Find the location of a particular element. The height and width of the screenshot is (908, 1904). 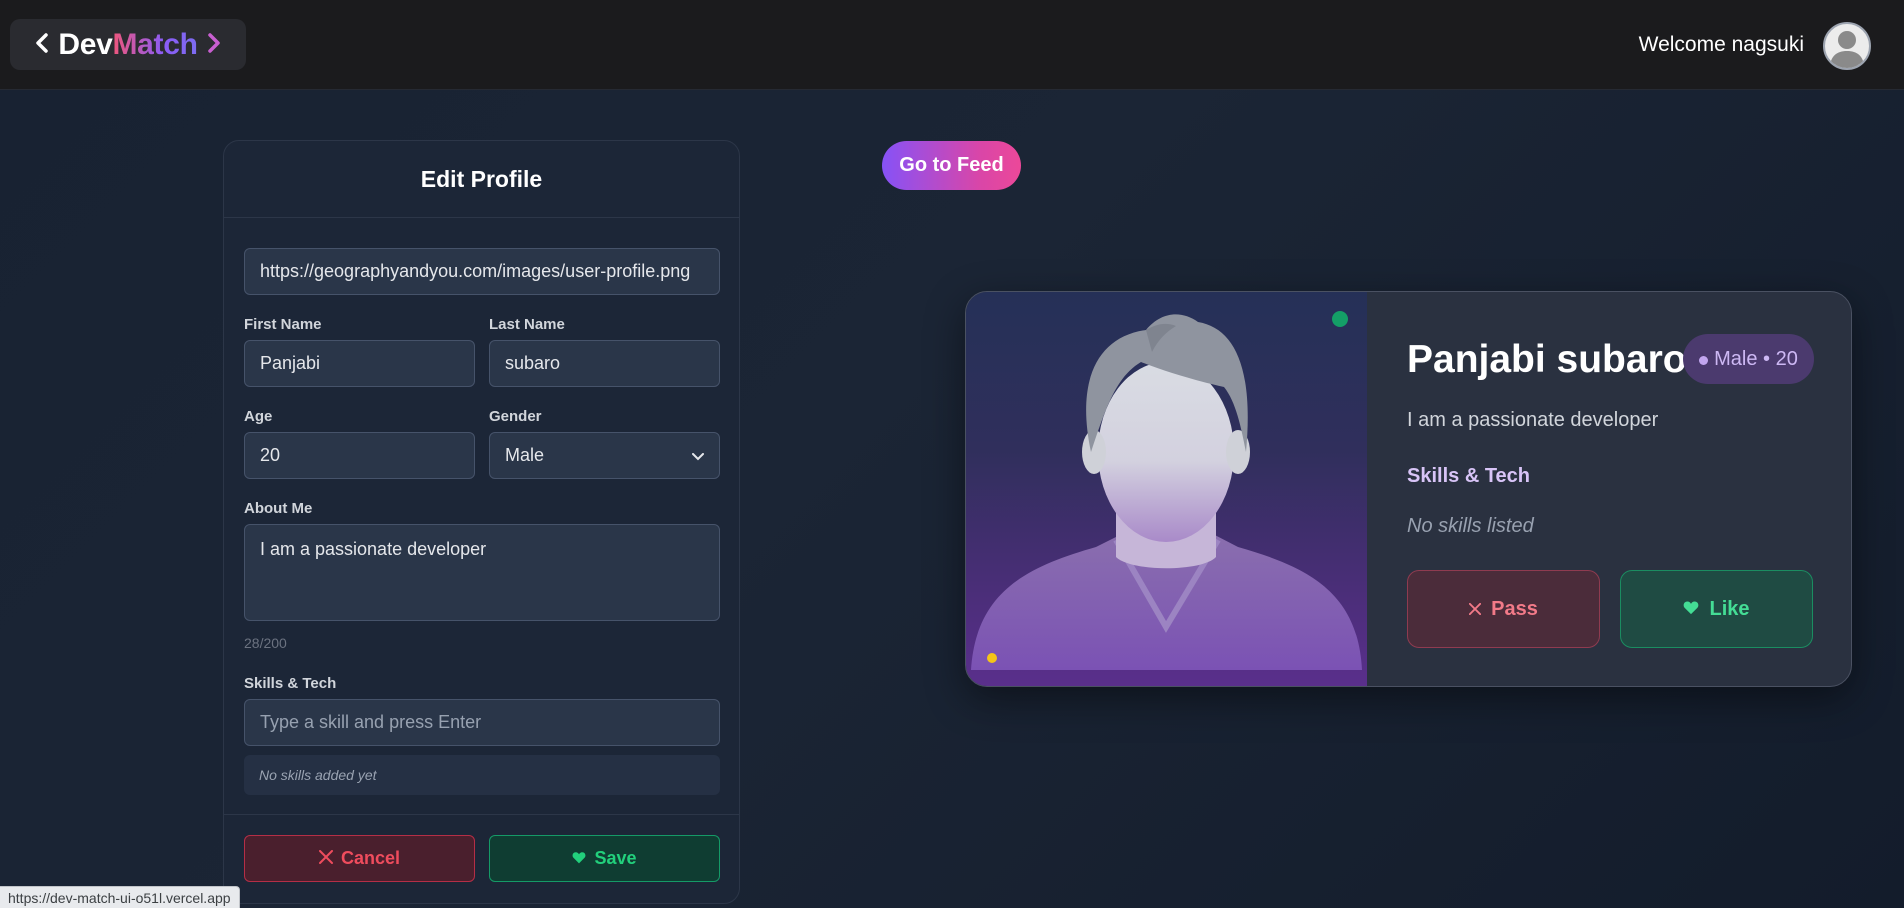

edit-profile-header: Edit Profile is located at coordinates (481, 179).